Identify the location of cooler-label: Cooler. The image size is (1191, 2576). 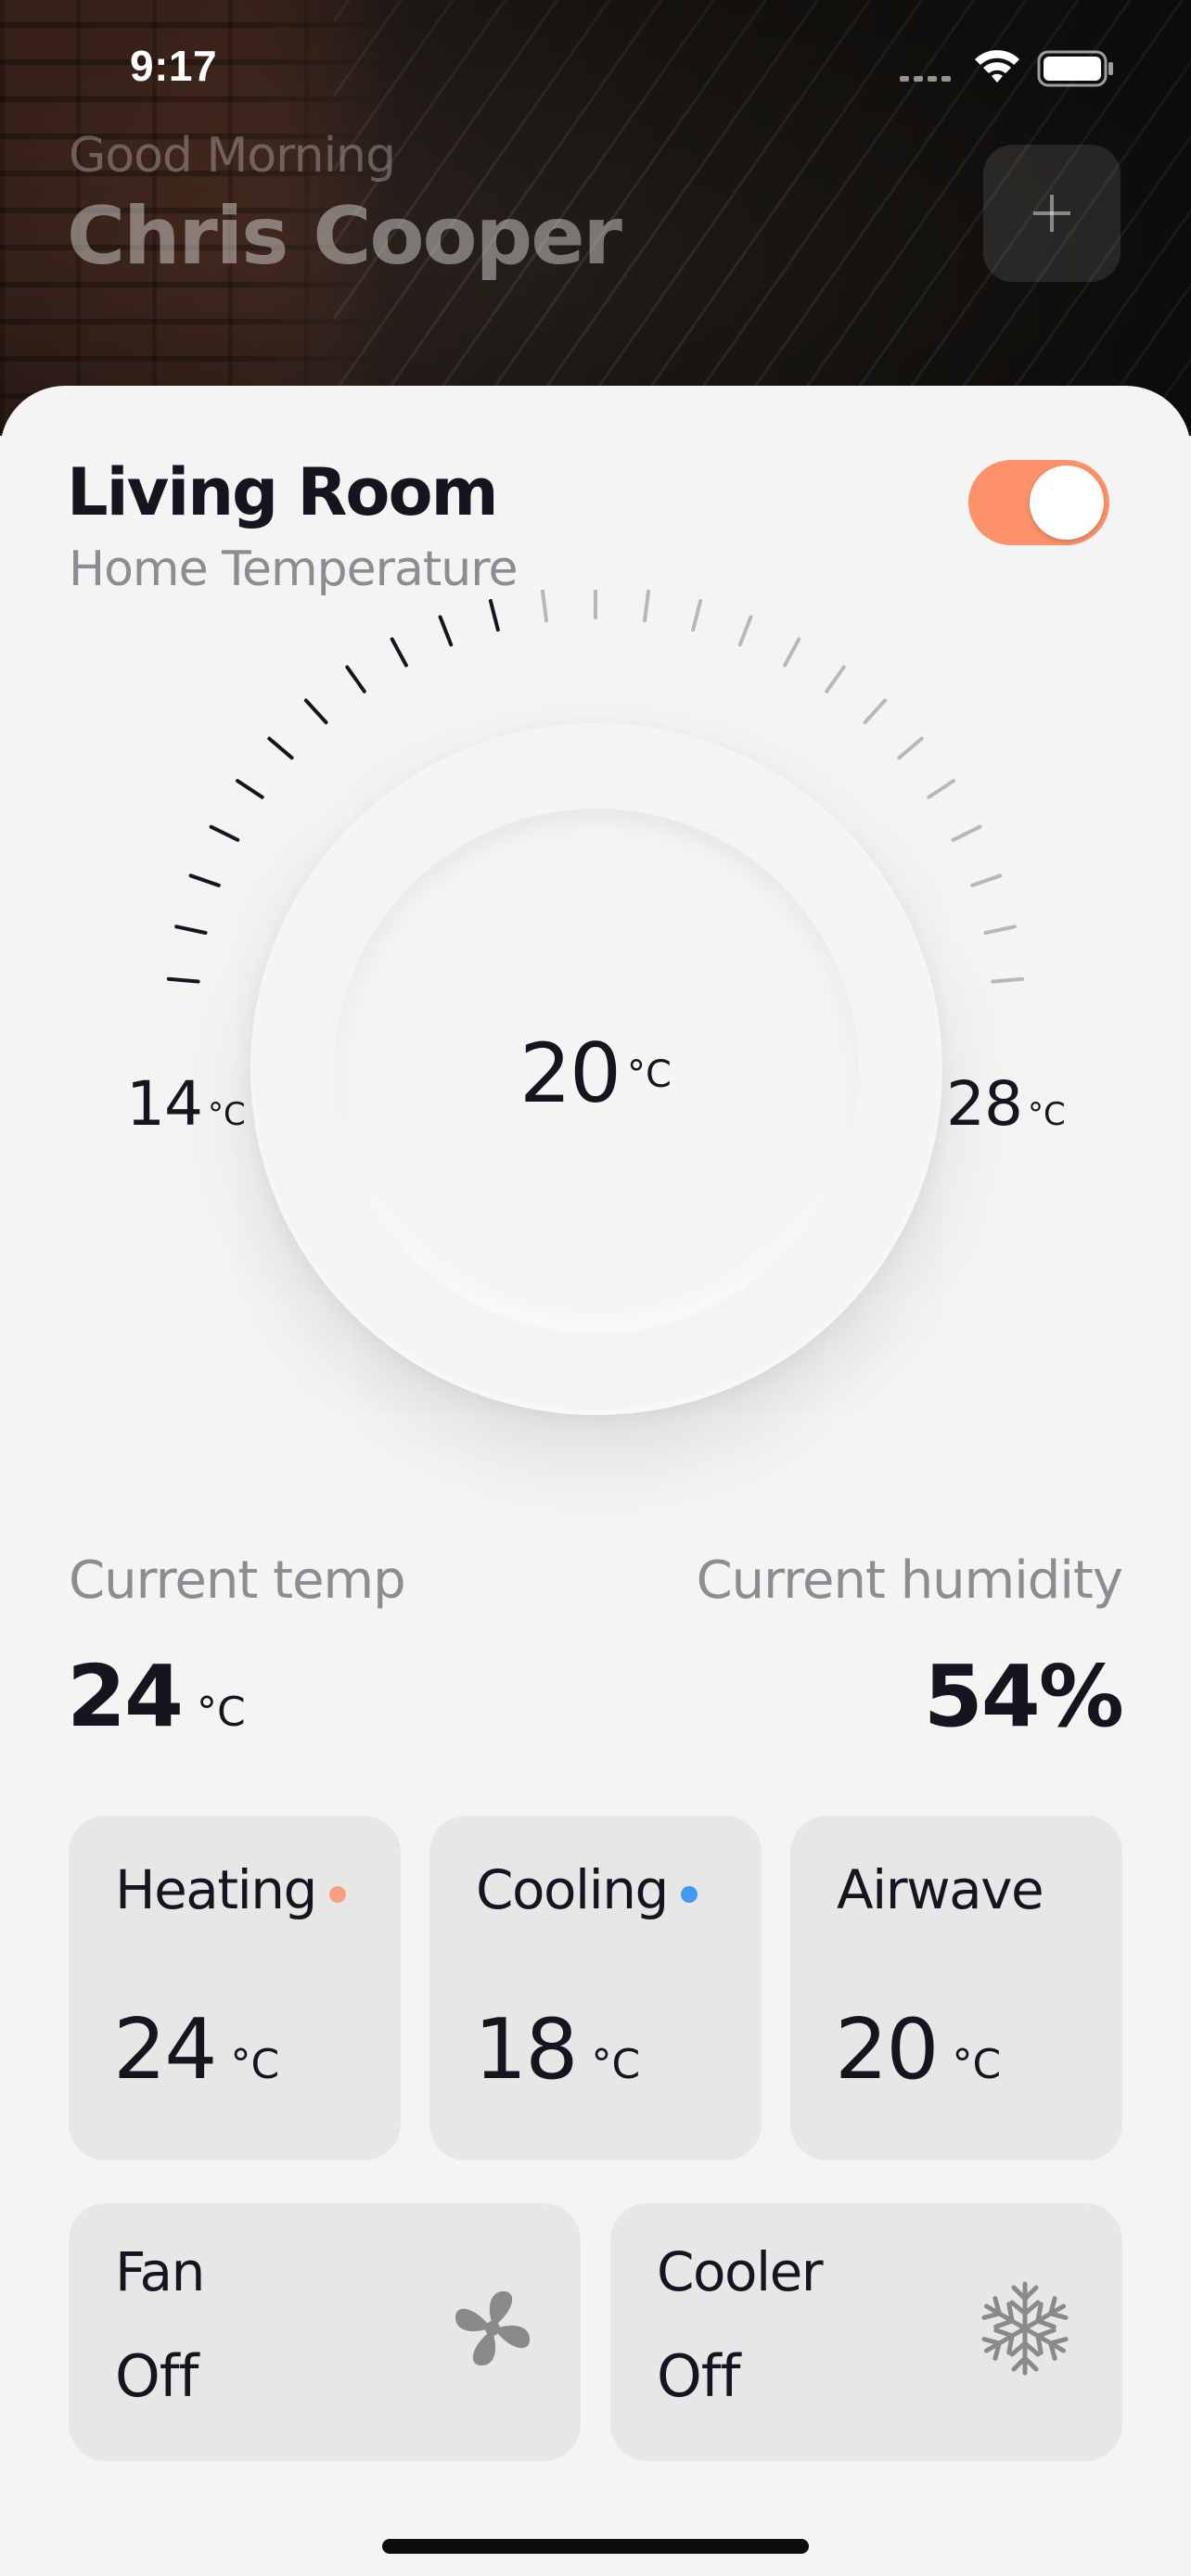
(740, 2272).